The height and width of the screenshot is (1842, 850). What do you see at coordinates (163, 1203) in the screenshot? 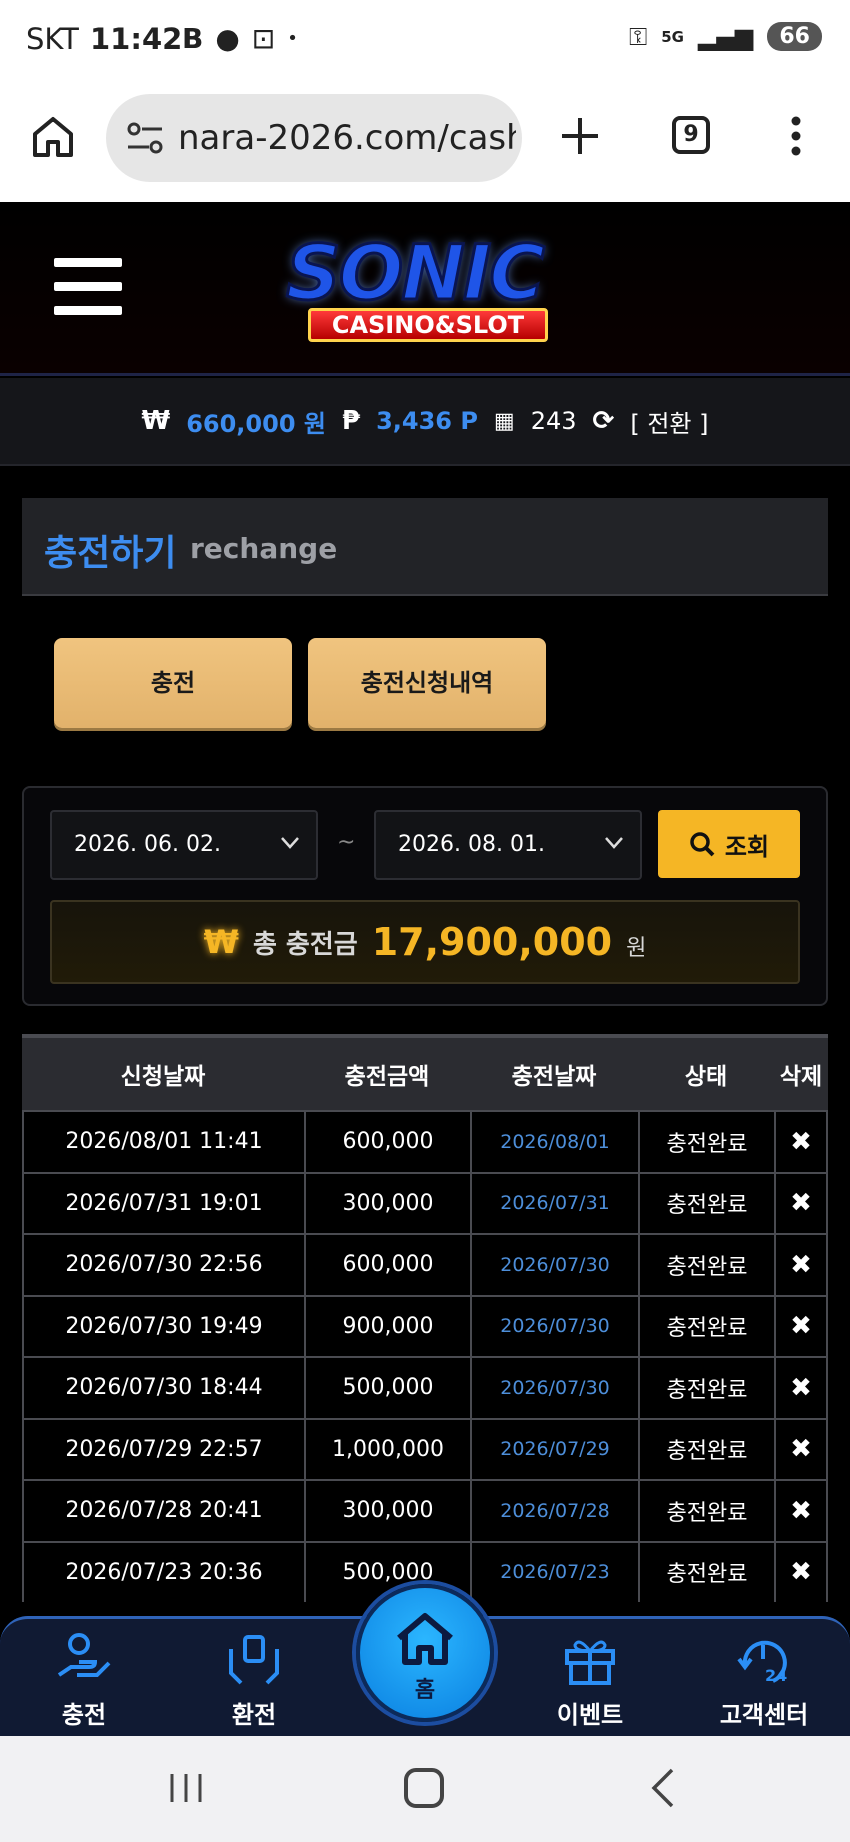
I see `cell-requested: 2026/07/31 19:01` at bounding box center [163, 1203].